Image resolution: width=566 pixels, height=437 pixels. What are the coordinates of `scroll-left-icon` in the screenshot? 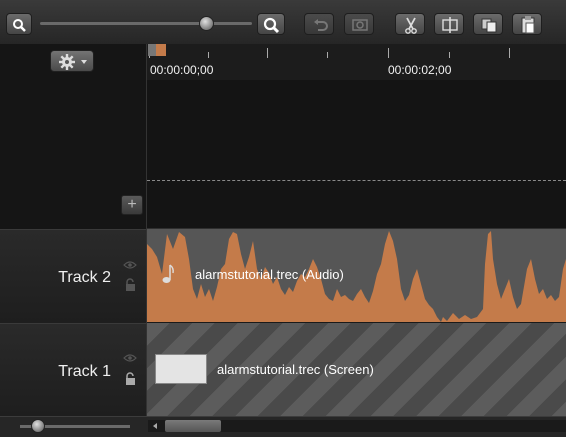 It's located at (155, 426).